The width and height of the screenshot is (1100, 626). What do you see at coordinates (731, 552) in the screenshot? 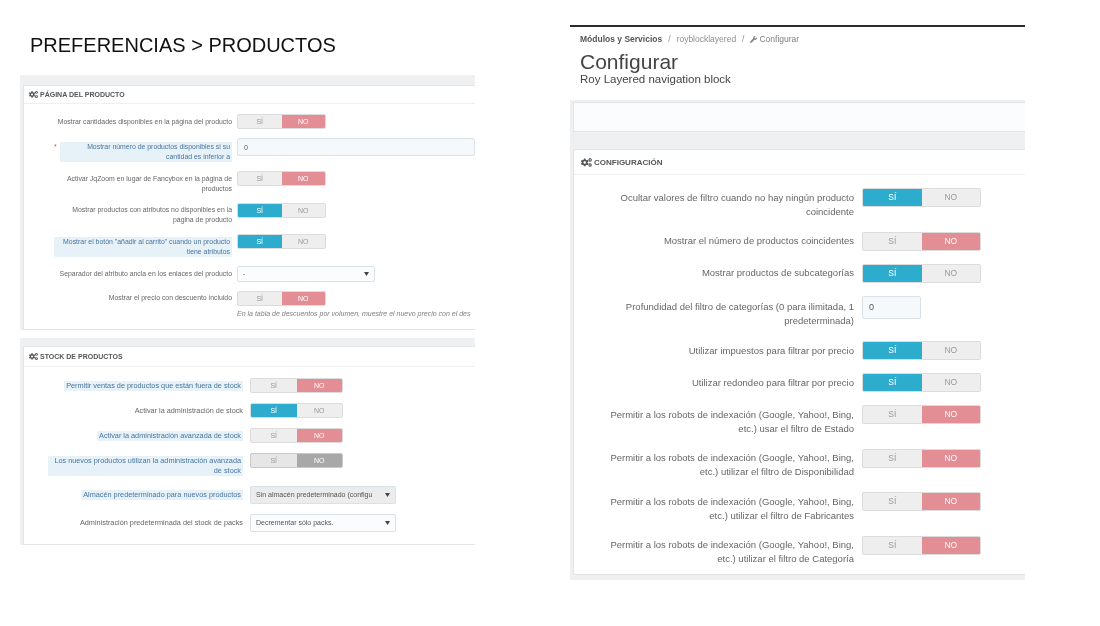
I see `field-label: Permitir a los robots de indexación (Google, Yahoo!, Bing, etc.) utilizar el filtro de Categoría` at bounding box center [731, 552].